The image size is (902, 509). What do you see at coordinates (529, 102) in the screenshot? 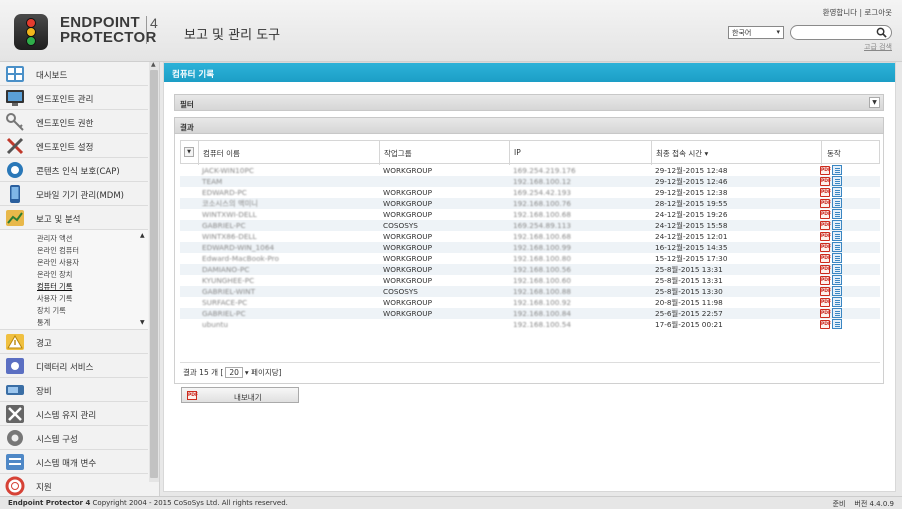
I see `filter-panel-header: 필터 ▼` at bounding box center [529, 102].